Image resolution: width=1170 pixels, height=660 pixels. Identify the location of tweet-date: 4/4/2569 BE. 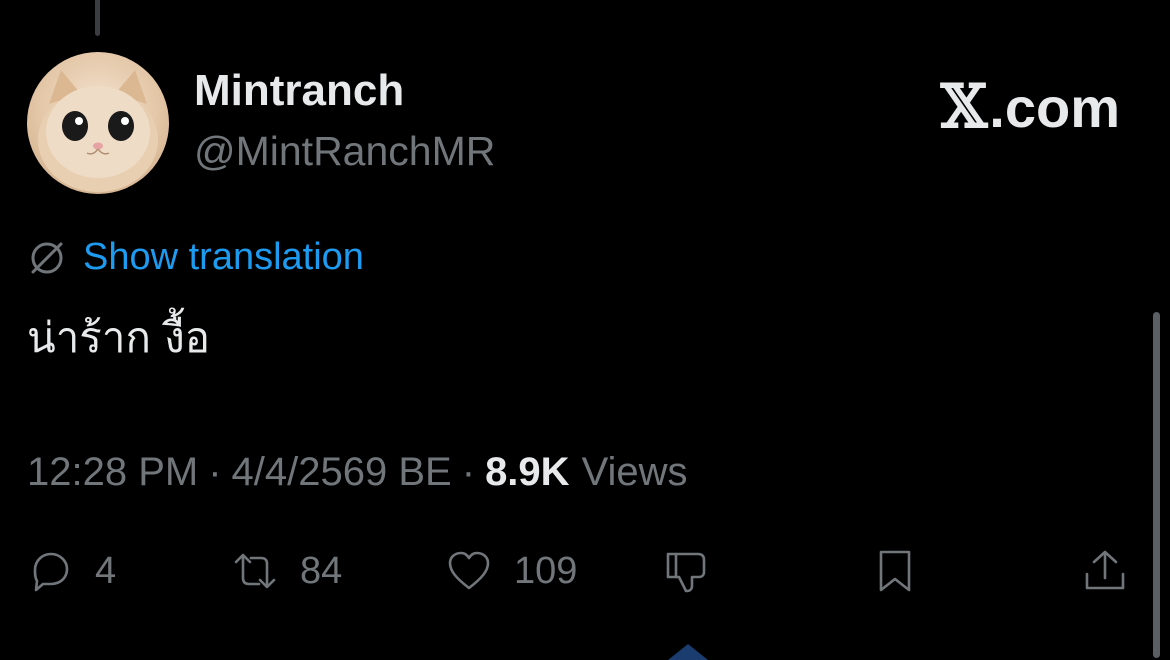
(342, 472).